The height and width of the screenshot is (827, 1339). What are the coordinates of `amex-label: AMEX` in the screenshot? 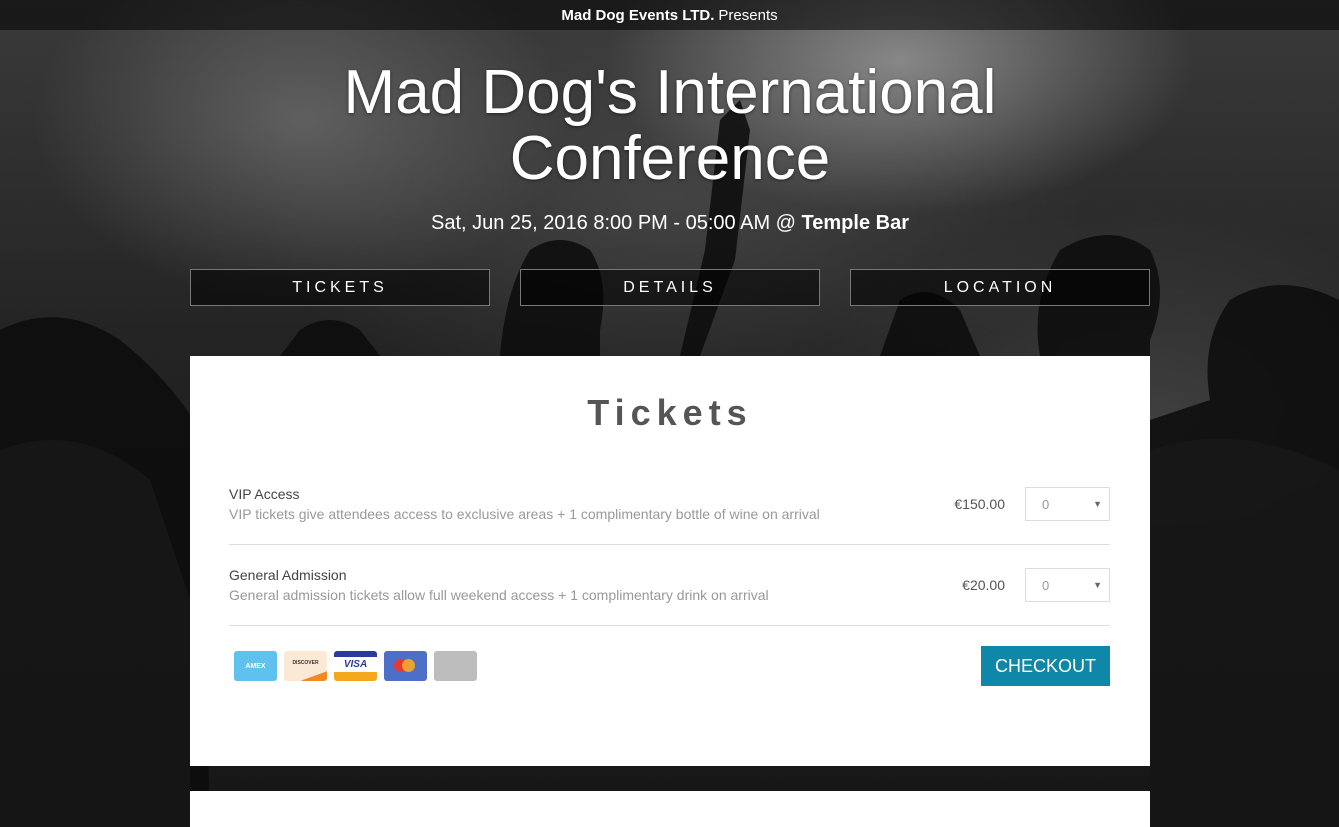 It's located at (255, 666).